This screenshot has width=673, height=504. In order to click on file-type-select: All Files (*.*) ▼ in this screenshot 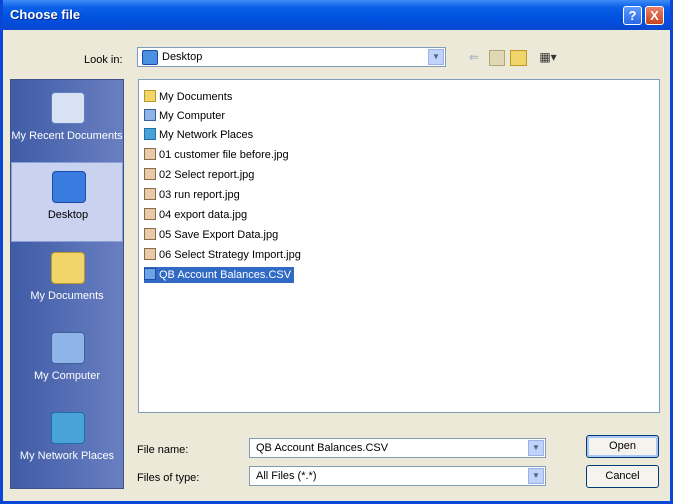, I will do `click(397, 476)`.